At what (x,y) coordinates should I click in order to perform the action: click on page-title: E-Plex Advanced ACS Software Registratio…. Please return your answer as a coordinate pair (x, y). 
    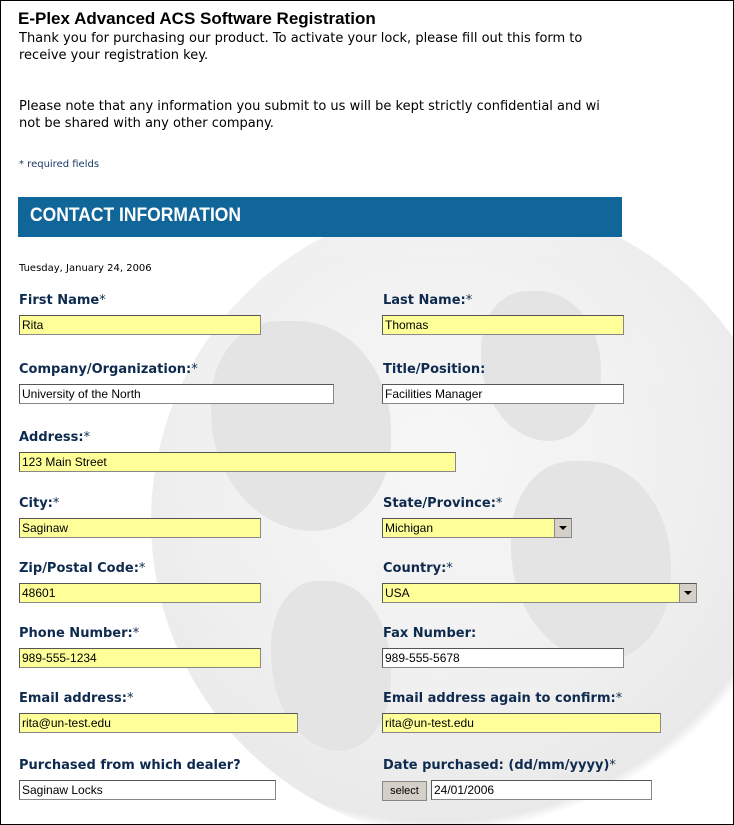
    Looking at the image, I should click on (197, 18).